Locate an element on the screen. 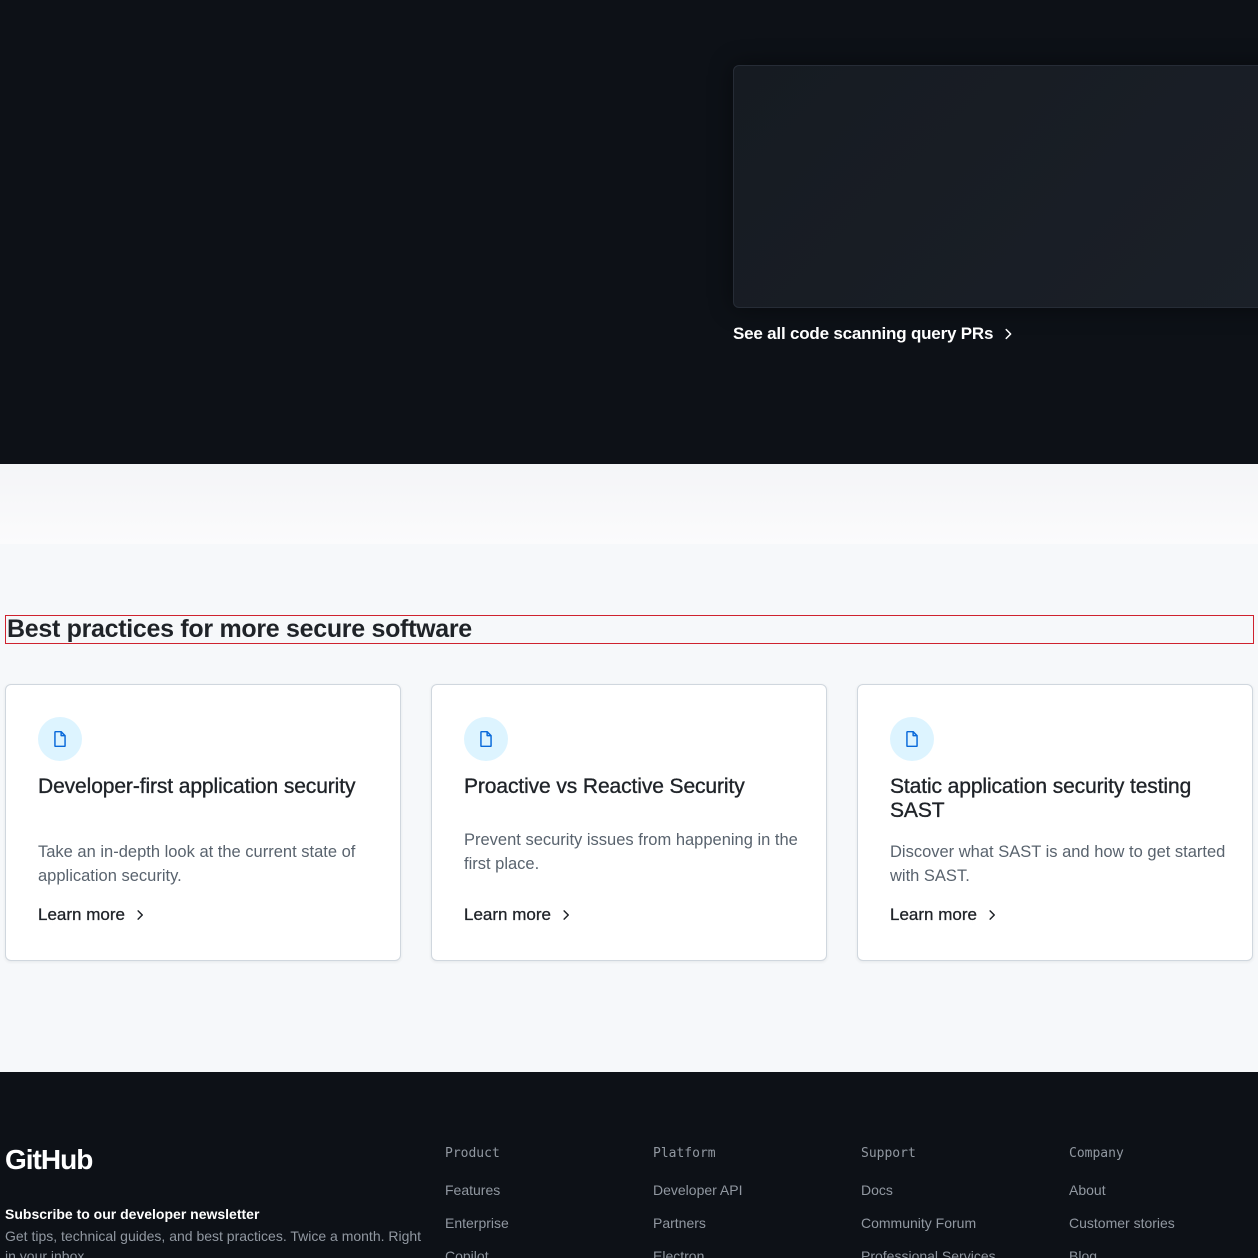 This screenshot has width=1258, height=1258. footer-link: Professional Services is located at coordinates (928, 1253).